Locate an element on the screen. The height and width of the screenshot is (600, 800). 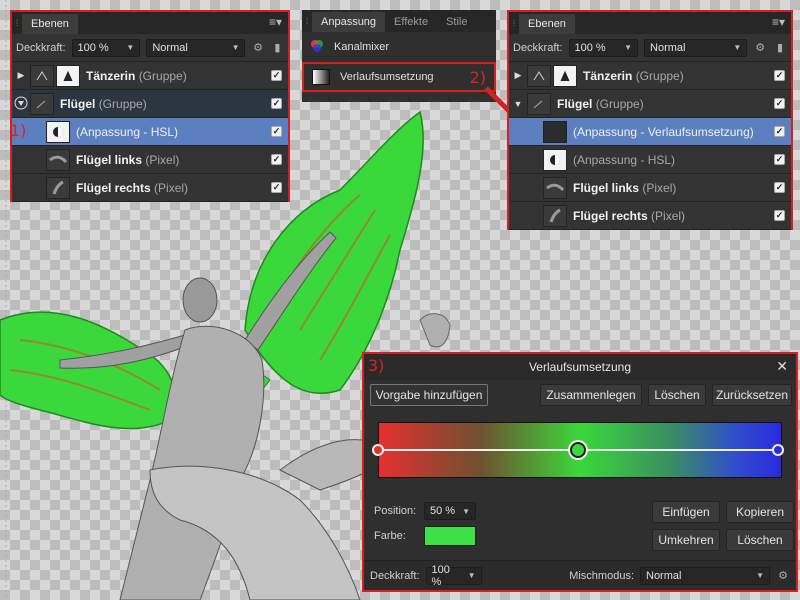
layer-row-fluegel: Flügel (Gruppe) ✓ is located at coordinates (150, 104).